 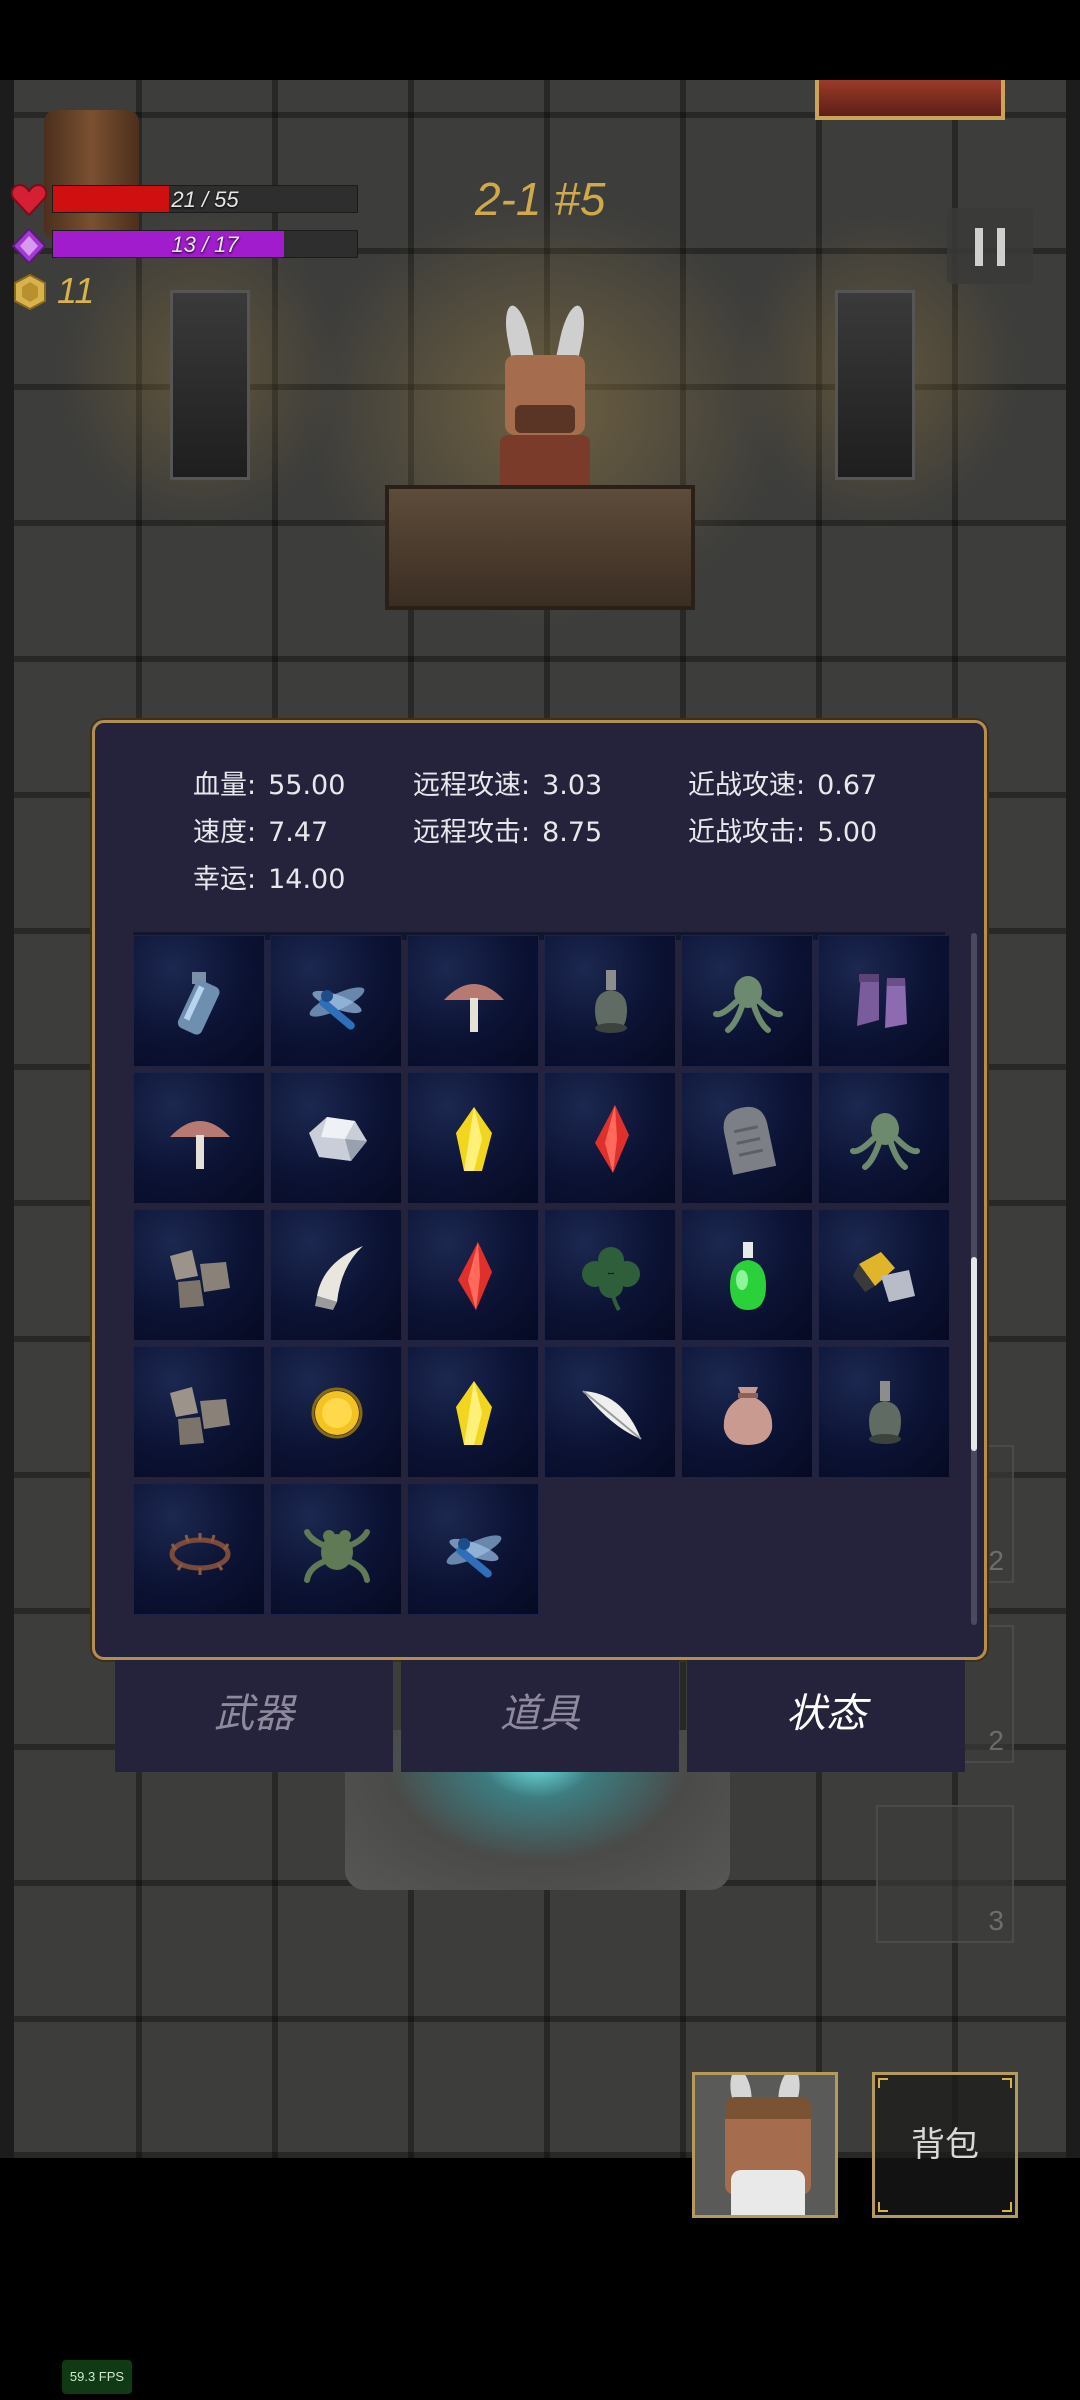 I want to click on shop-table, so click(x=540, y=547).